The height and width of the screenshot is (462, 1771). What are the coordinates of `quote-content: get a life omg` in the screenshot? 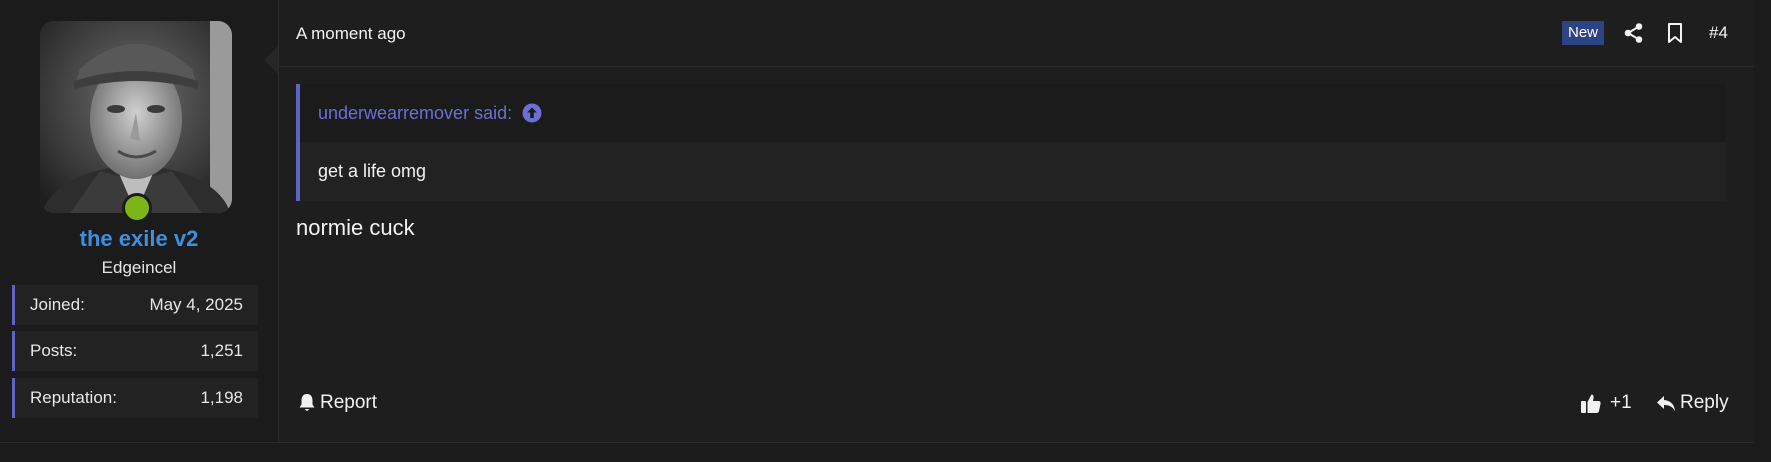 It's located at (1013, 171).